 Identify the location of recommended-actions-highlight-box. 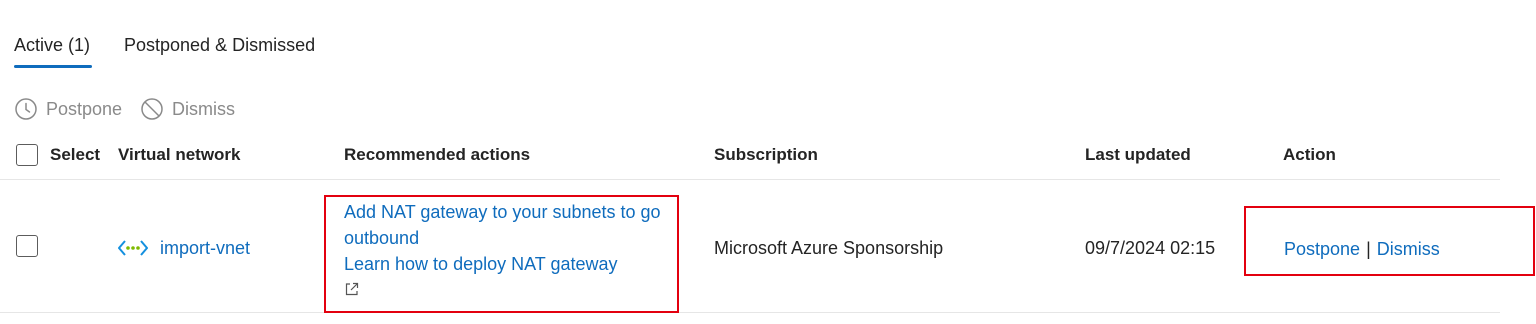
(501, 254).